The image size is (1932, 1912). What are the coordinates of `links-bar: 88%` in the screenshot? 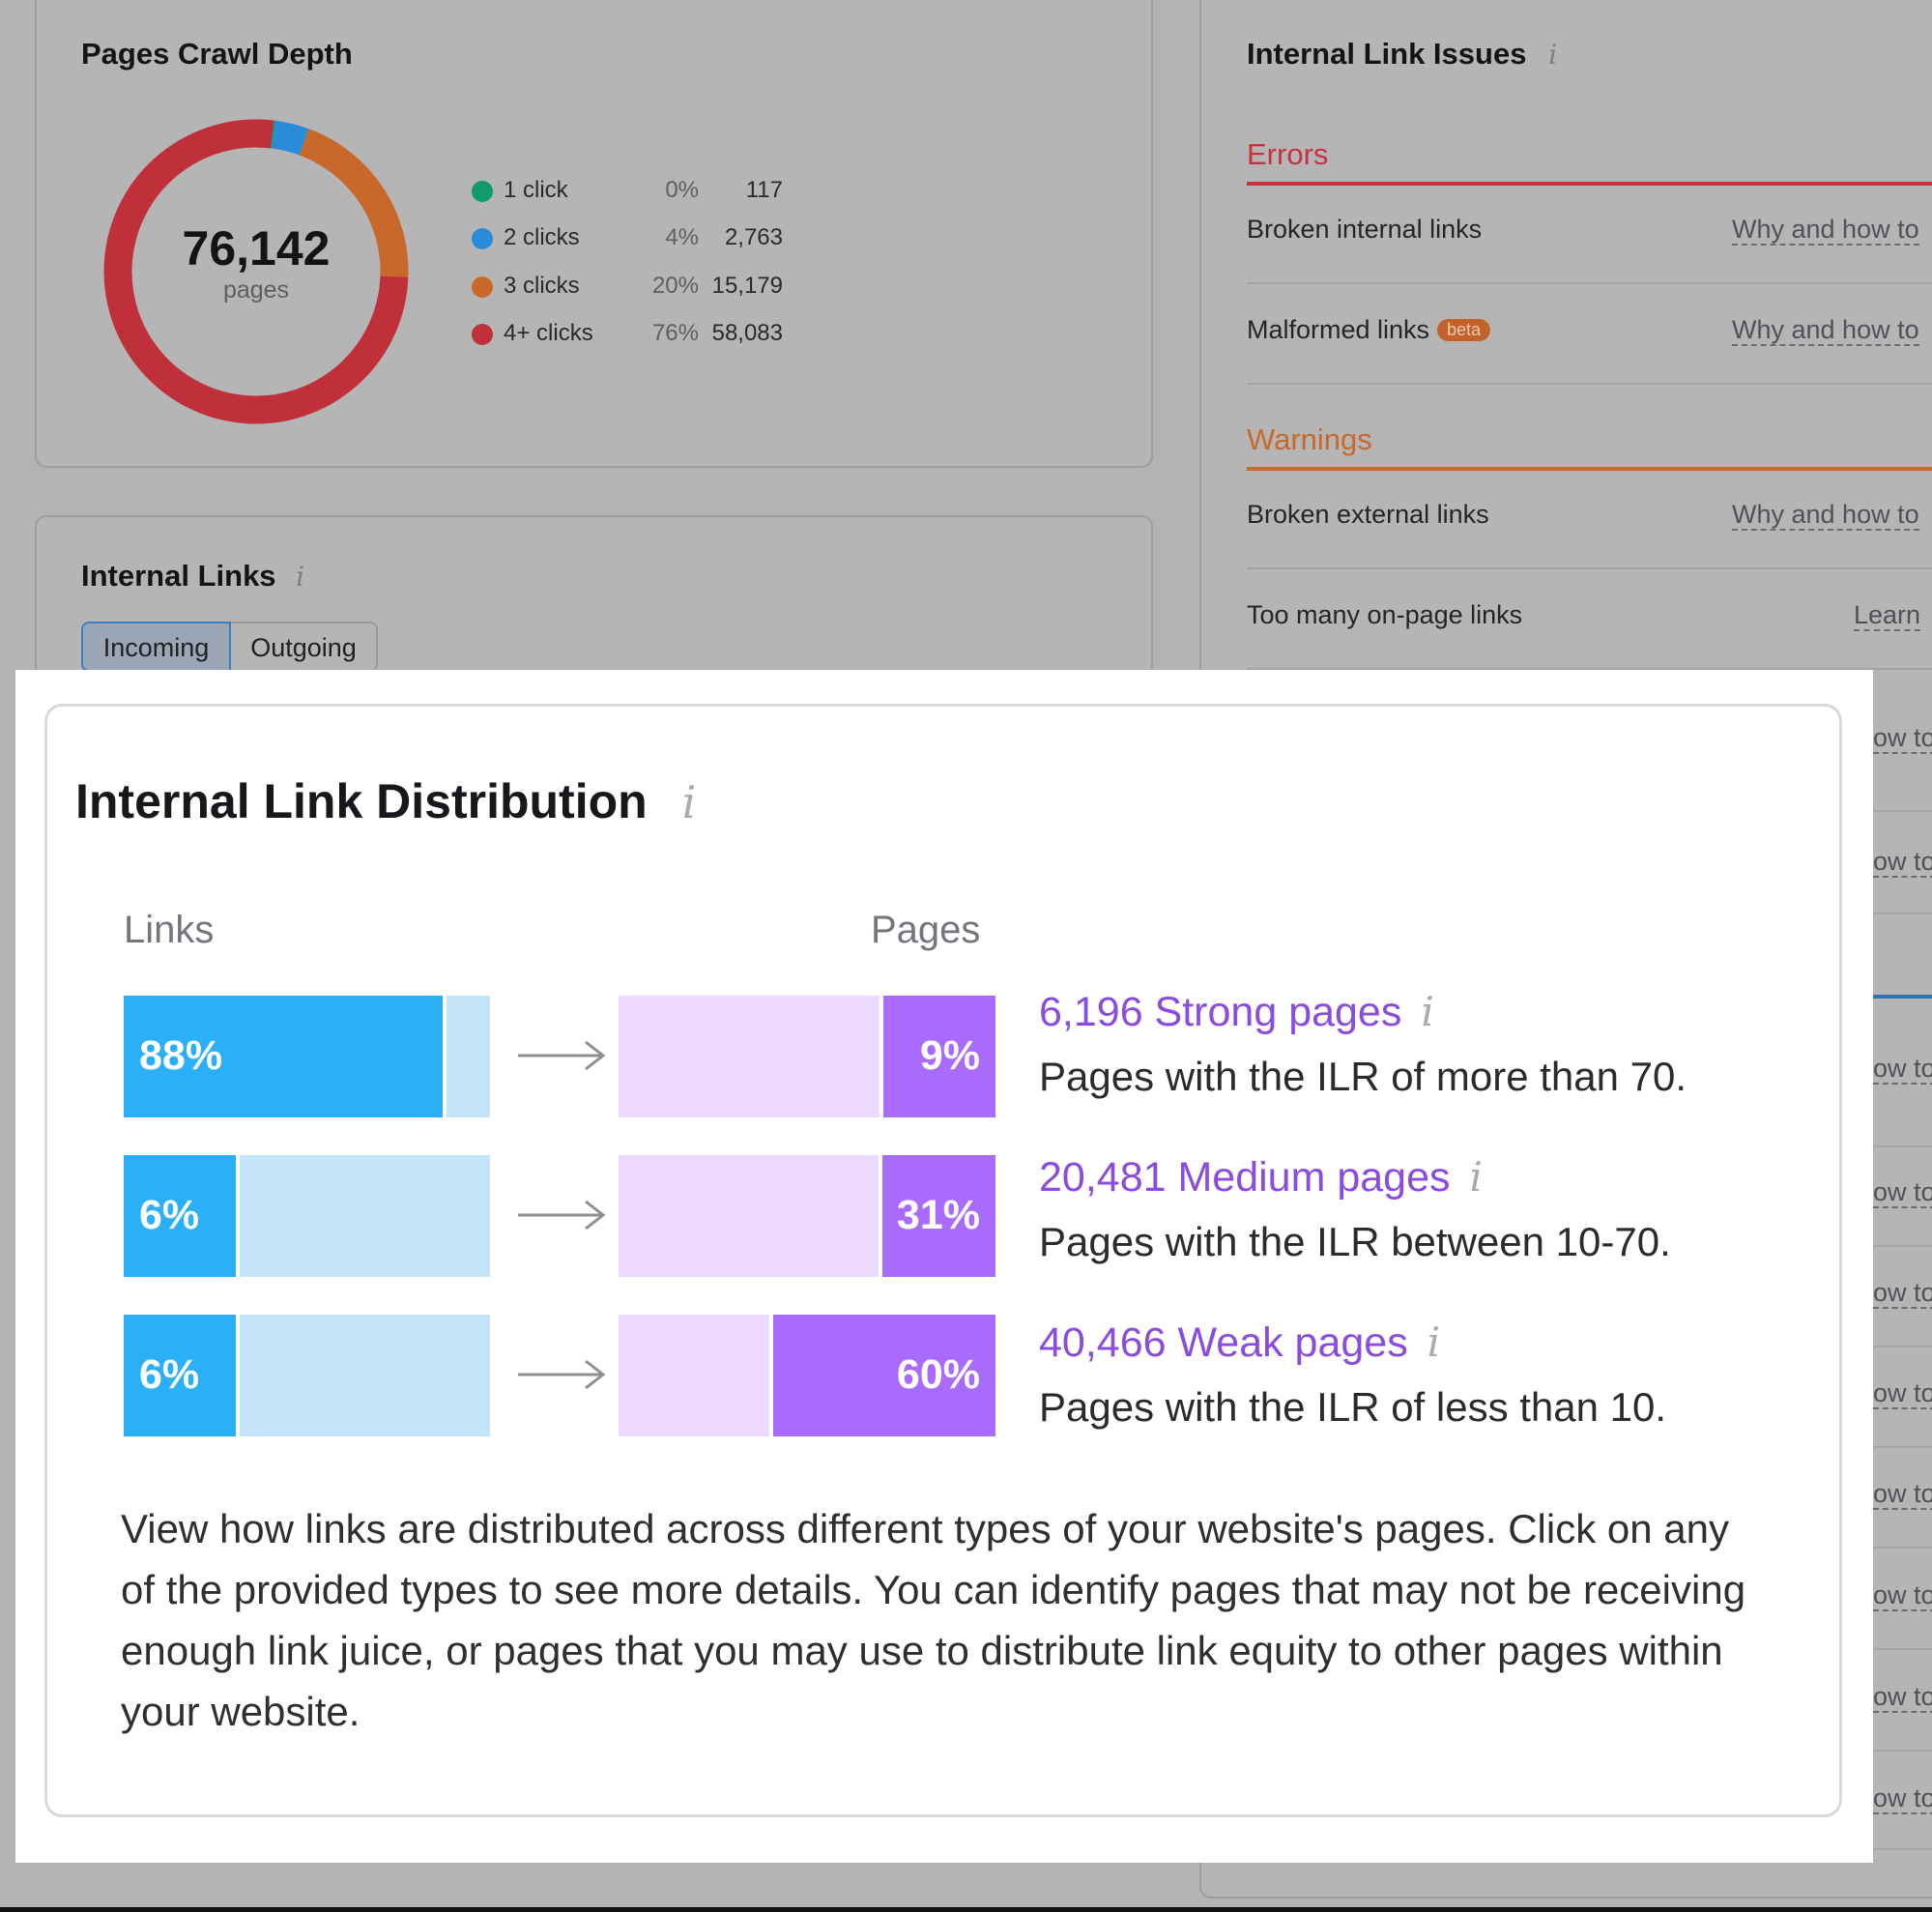 It's located at (307, 1057).